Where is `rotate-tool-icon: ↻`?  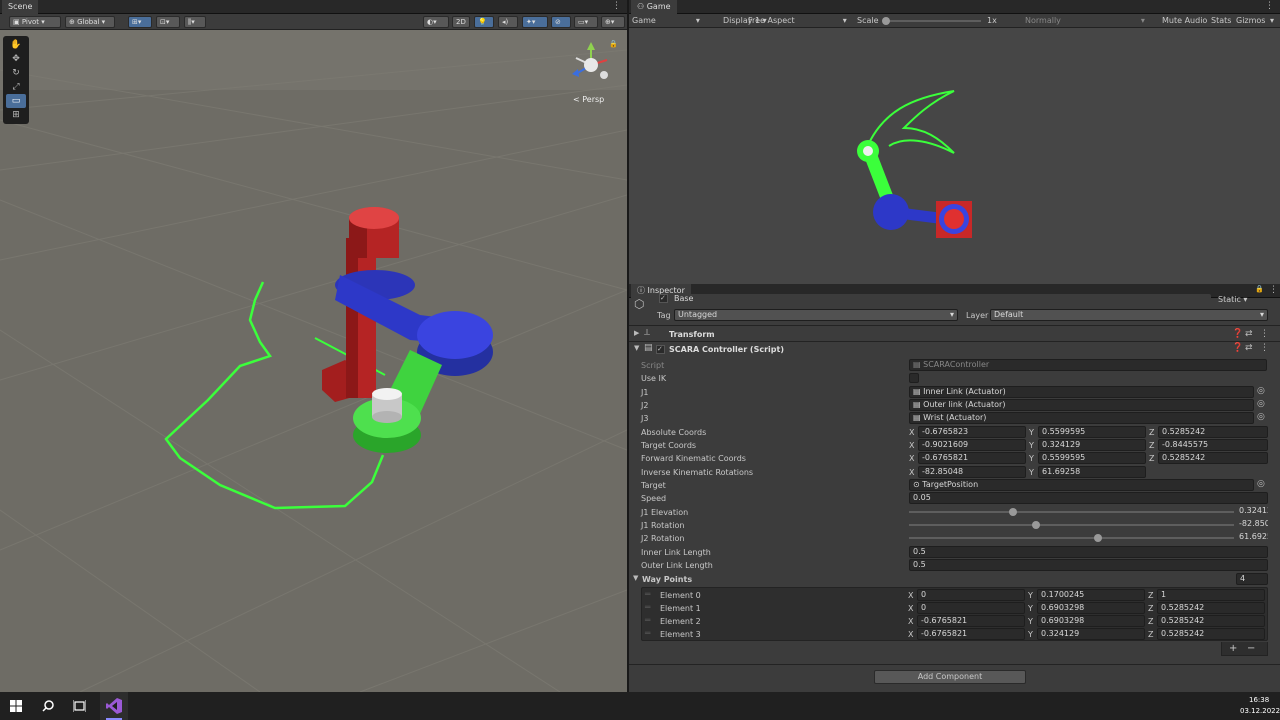
rotate-tool-icon: ↻ is located at coordinates (16, 73).